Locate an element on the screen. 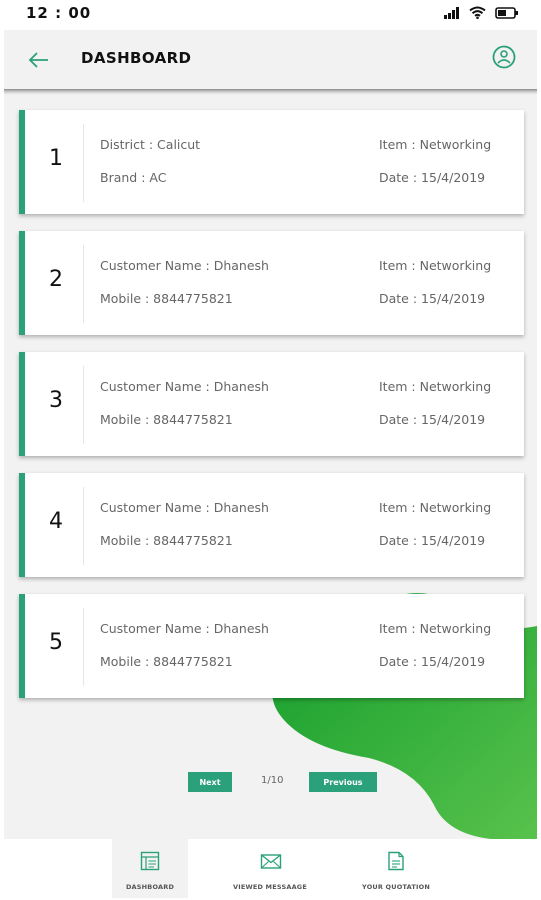 The image size is (541, 900). nav-label-viewed-message: VIEWED MESSAAGE is located at coordinates (270, 887).